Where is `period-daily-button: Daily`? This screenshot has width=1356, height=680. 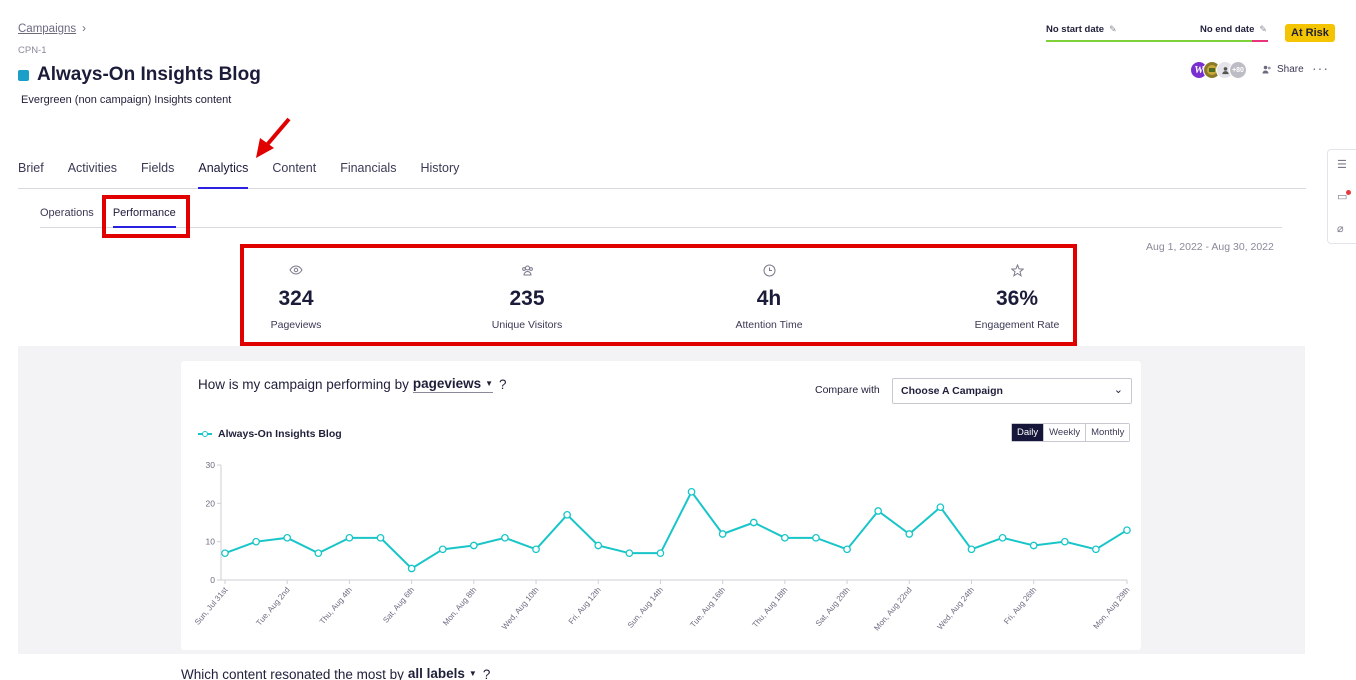 period-daily-button: Daily is located at coordinates (1028, 432).